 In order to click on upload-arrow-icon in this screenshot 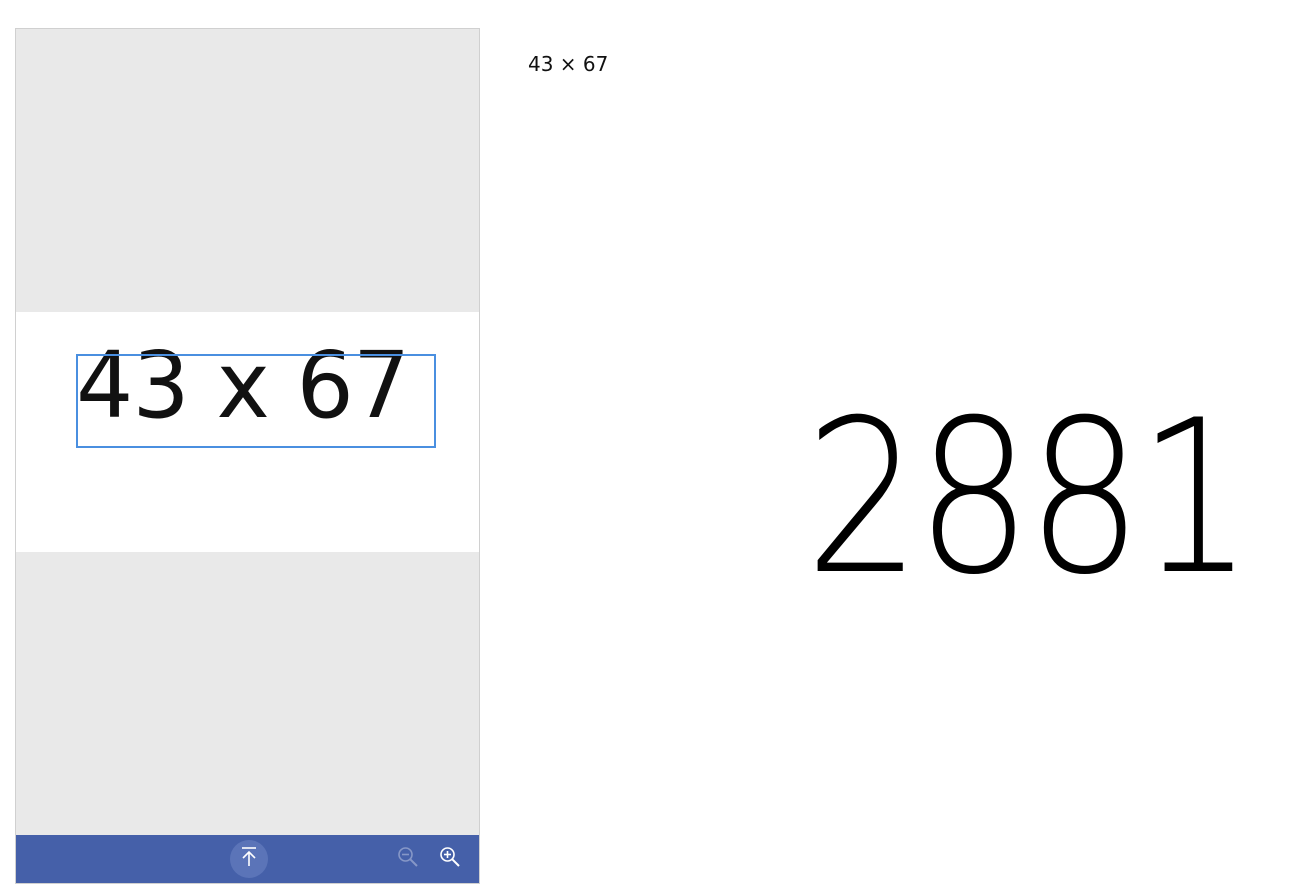, I will do `click(249, 859)`.